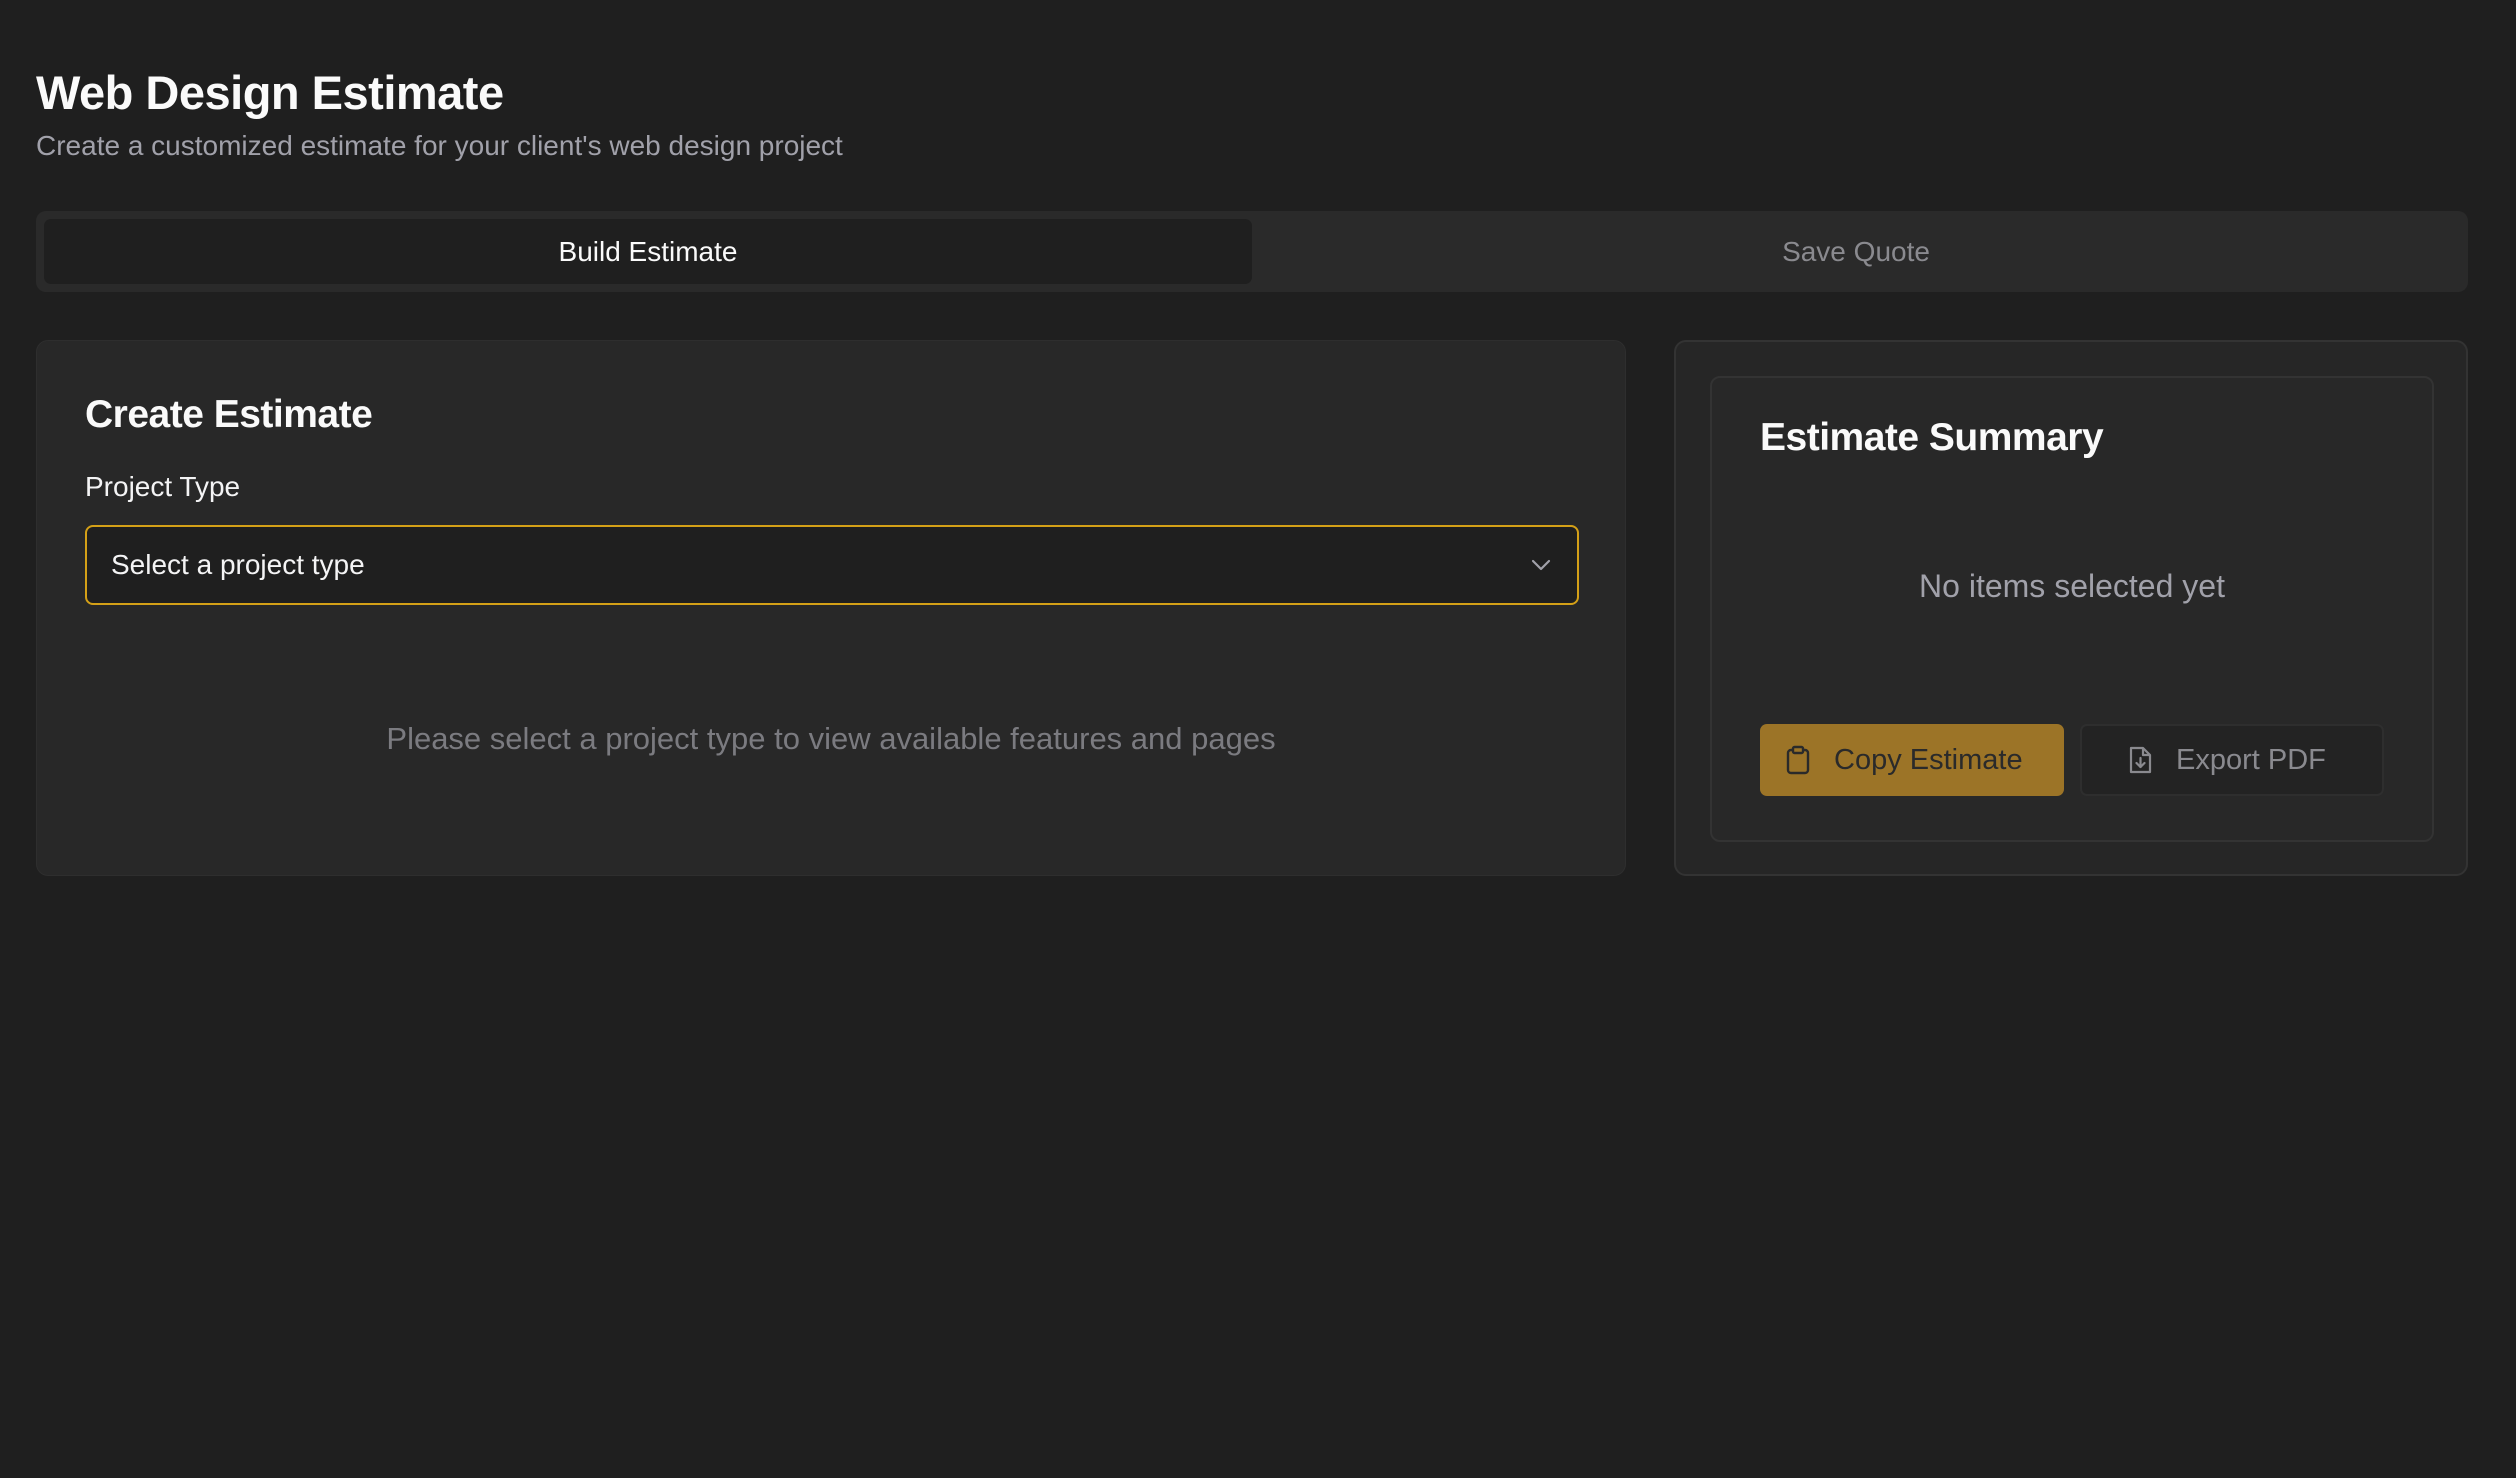  Describe the element at coordinates (2251, 759) in the screenshot. I see `export-pdf-label: Export PDF` at that location.